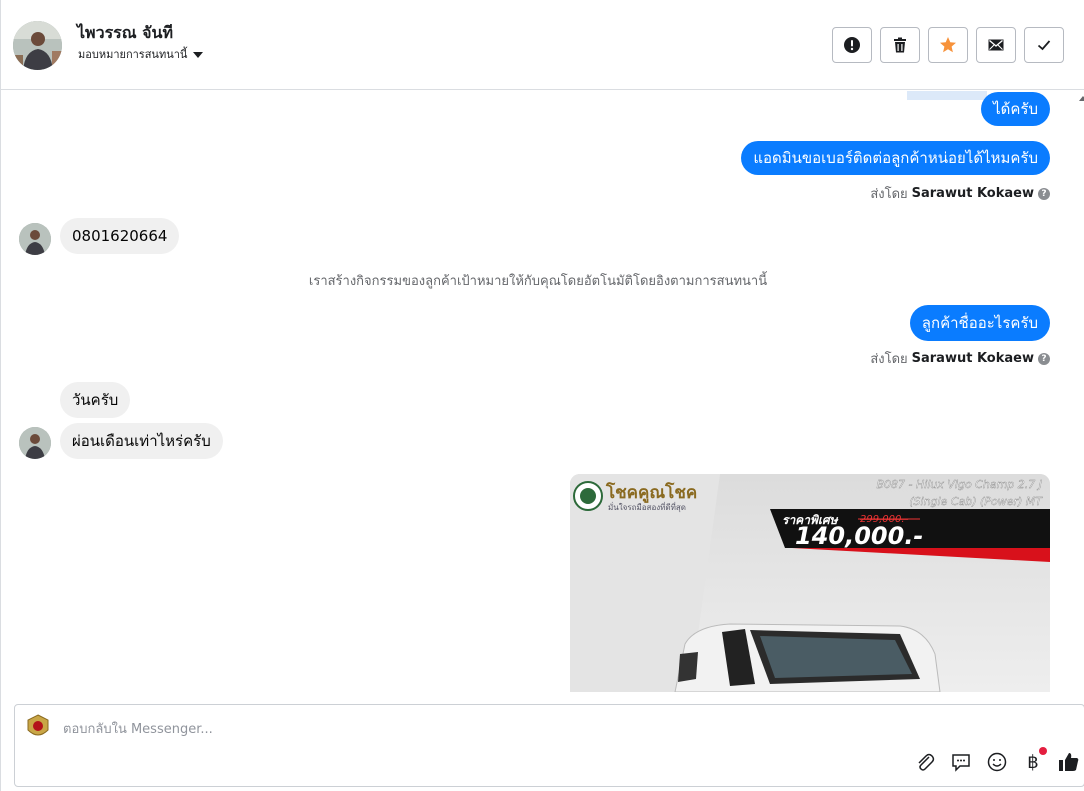 This screenshot has width=1084, height=791. I want to click on smiley-icon, so click(997, 762).